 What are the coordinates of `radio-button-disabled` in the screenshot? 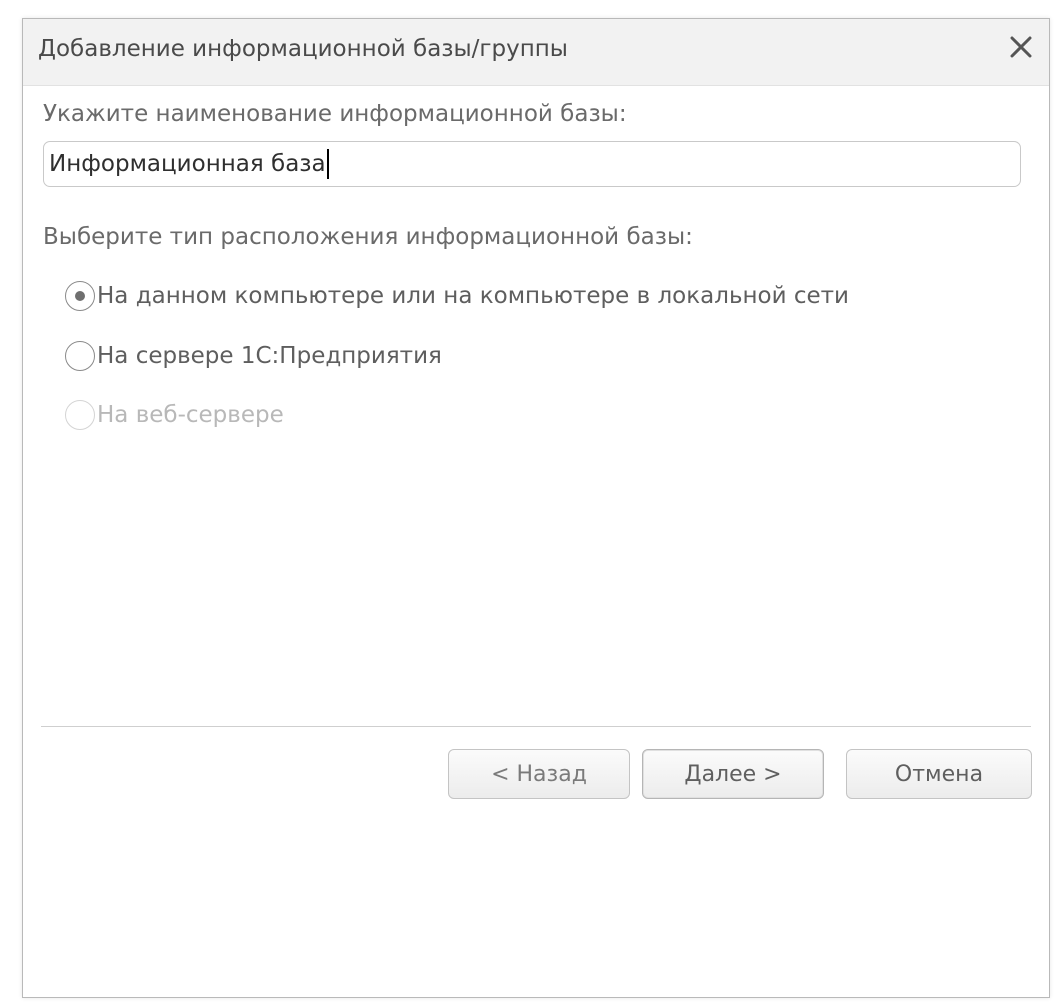 It's located at (80, 415).